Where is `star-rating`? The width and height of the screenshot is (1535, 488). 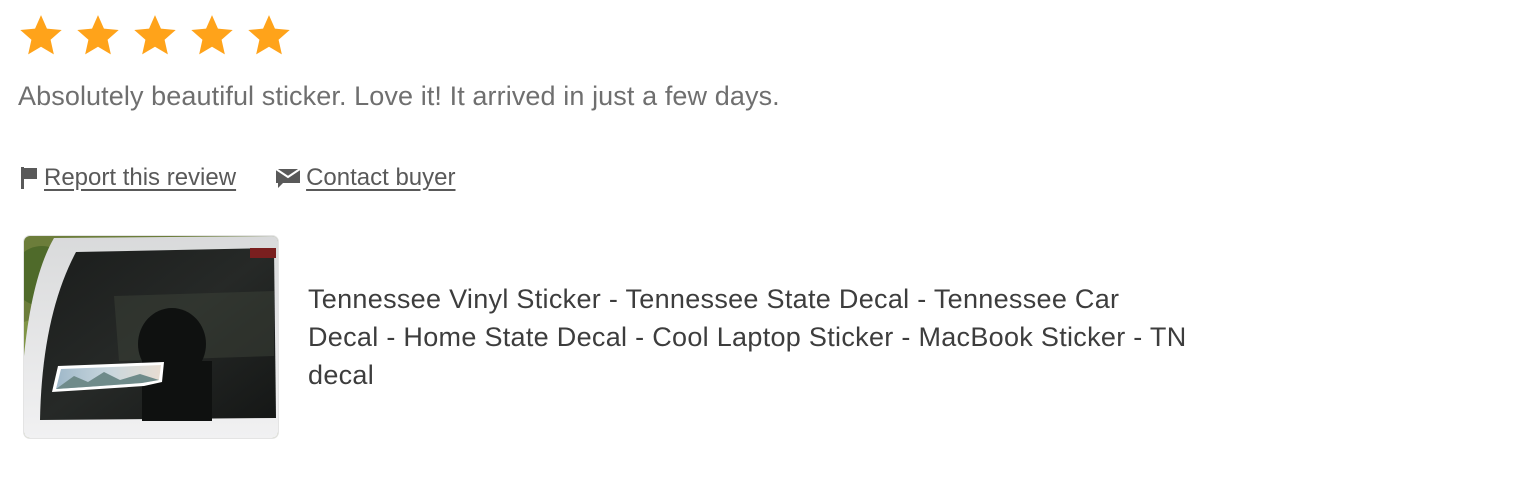
star-rating is located at coordinates (758, 35).